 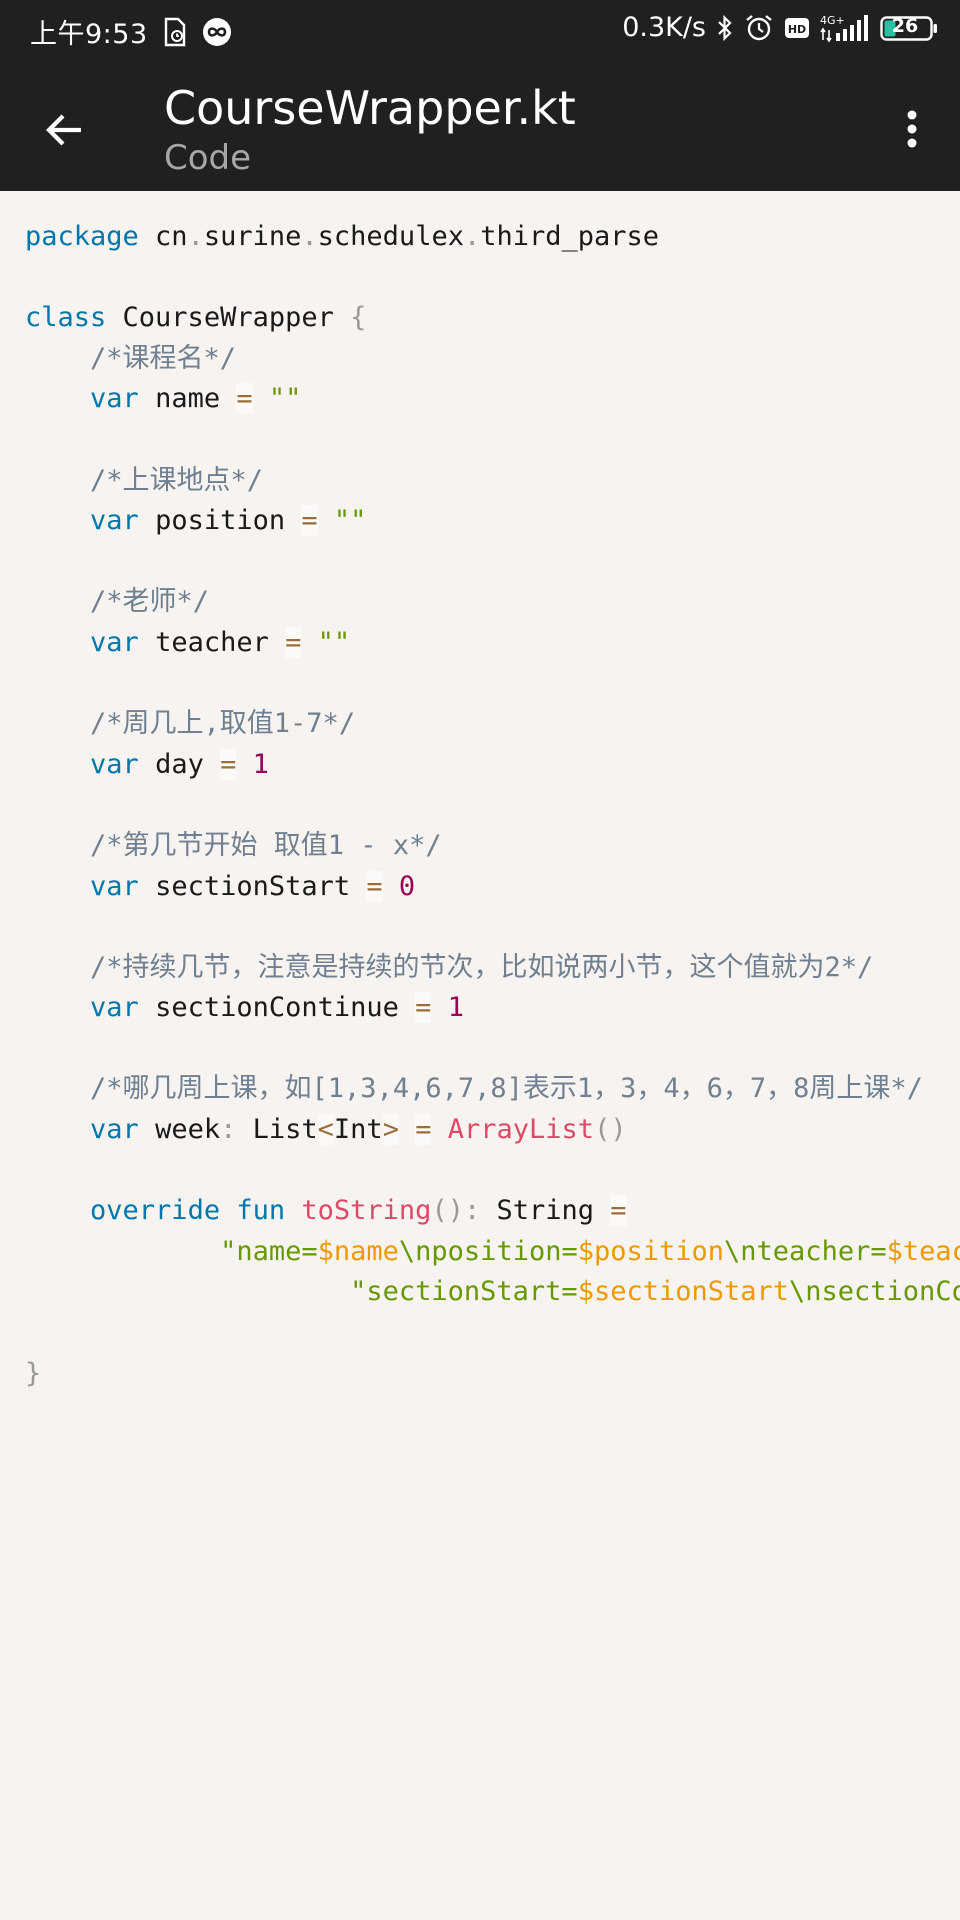 What do you see at coordinates (370, 108) in the screenshot?
I see `page-title: CourseWrapper.kt` at bounding box center [370, 108].